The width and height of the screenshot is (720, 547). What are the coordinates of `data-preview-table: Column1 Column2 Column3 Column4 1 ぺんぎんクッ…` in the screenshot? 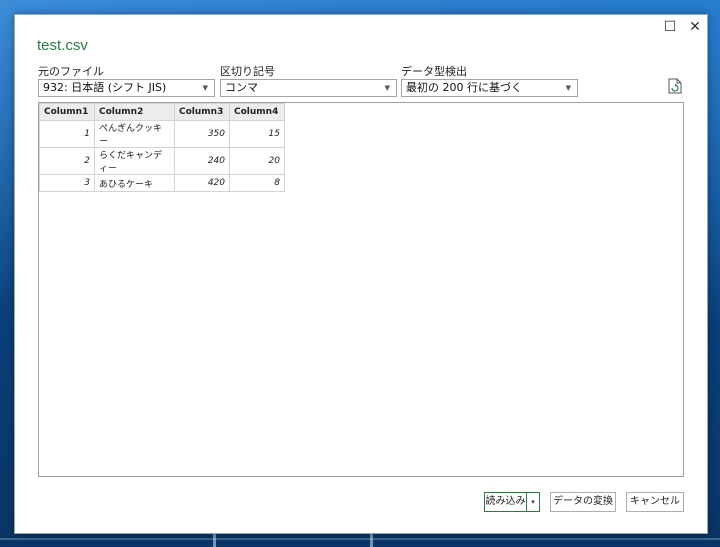 It's located at (162, 147).